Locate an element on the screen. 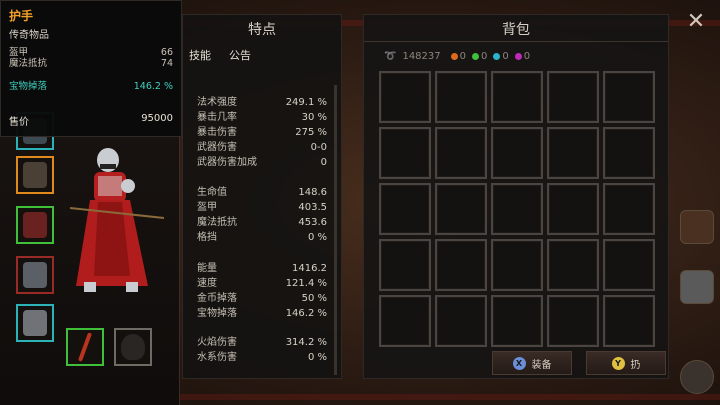 Image resolution: width=720 pixels, height=405 pixels. stat-row: 暴击几率 30 % is located at coordinates (262, 117).